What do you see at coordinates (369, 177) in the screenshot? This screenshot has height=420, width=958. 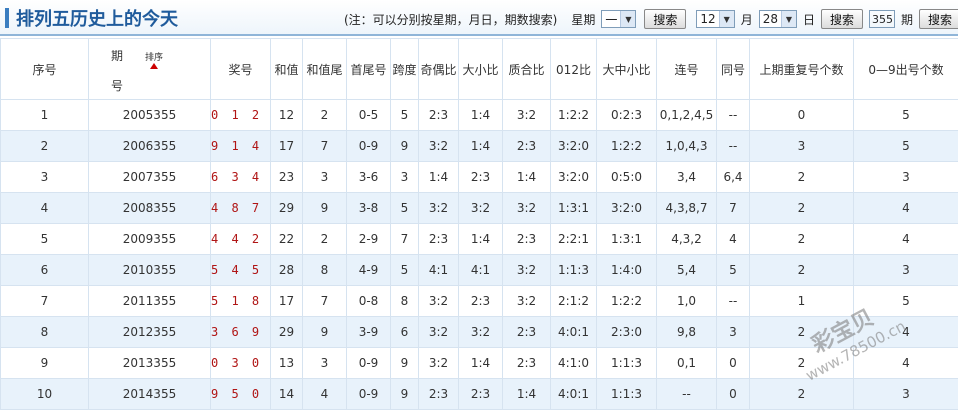 I see `cell-head-tail: 3-6` at bounding box center [369, 177].